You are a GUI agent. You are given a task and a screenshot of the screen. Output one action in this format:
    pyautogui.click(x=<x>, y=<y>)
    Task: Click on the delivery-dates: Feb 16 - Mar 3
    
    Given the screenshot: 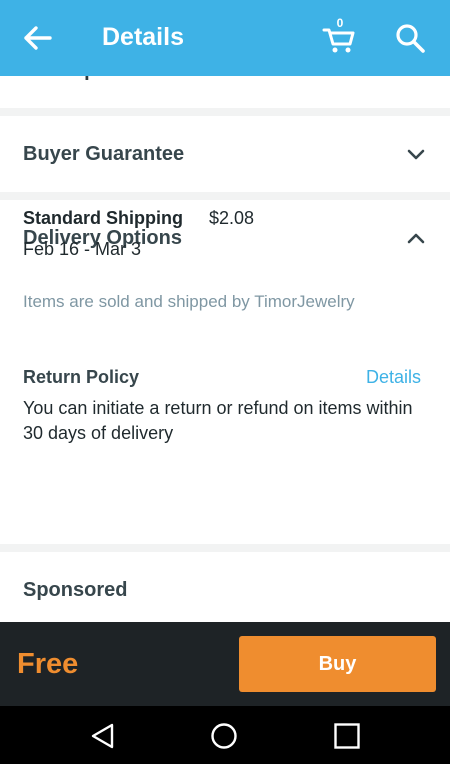 What is the action you would take?
    pyautogui.click(x=82, y=249)
    